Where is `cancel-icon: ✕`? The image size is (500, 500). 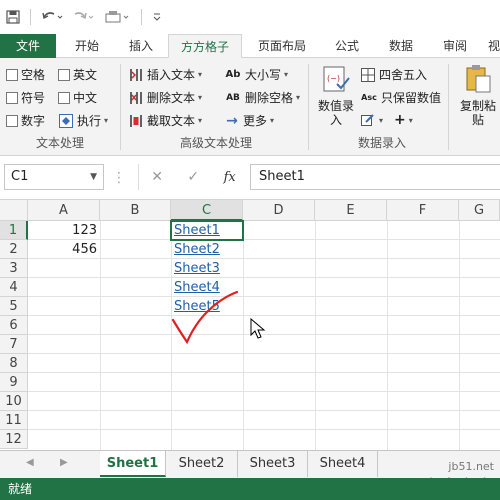 cancel-icon: ✕ is located at coordinates (157, 177).